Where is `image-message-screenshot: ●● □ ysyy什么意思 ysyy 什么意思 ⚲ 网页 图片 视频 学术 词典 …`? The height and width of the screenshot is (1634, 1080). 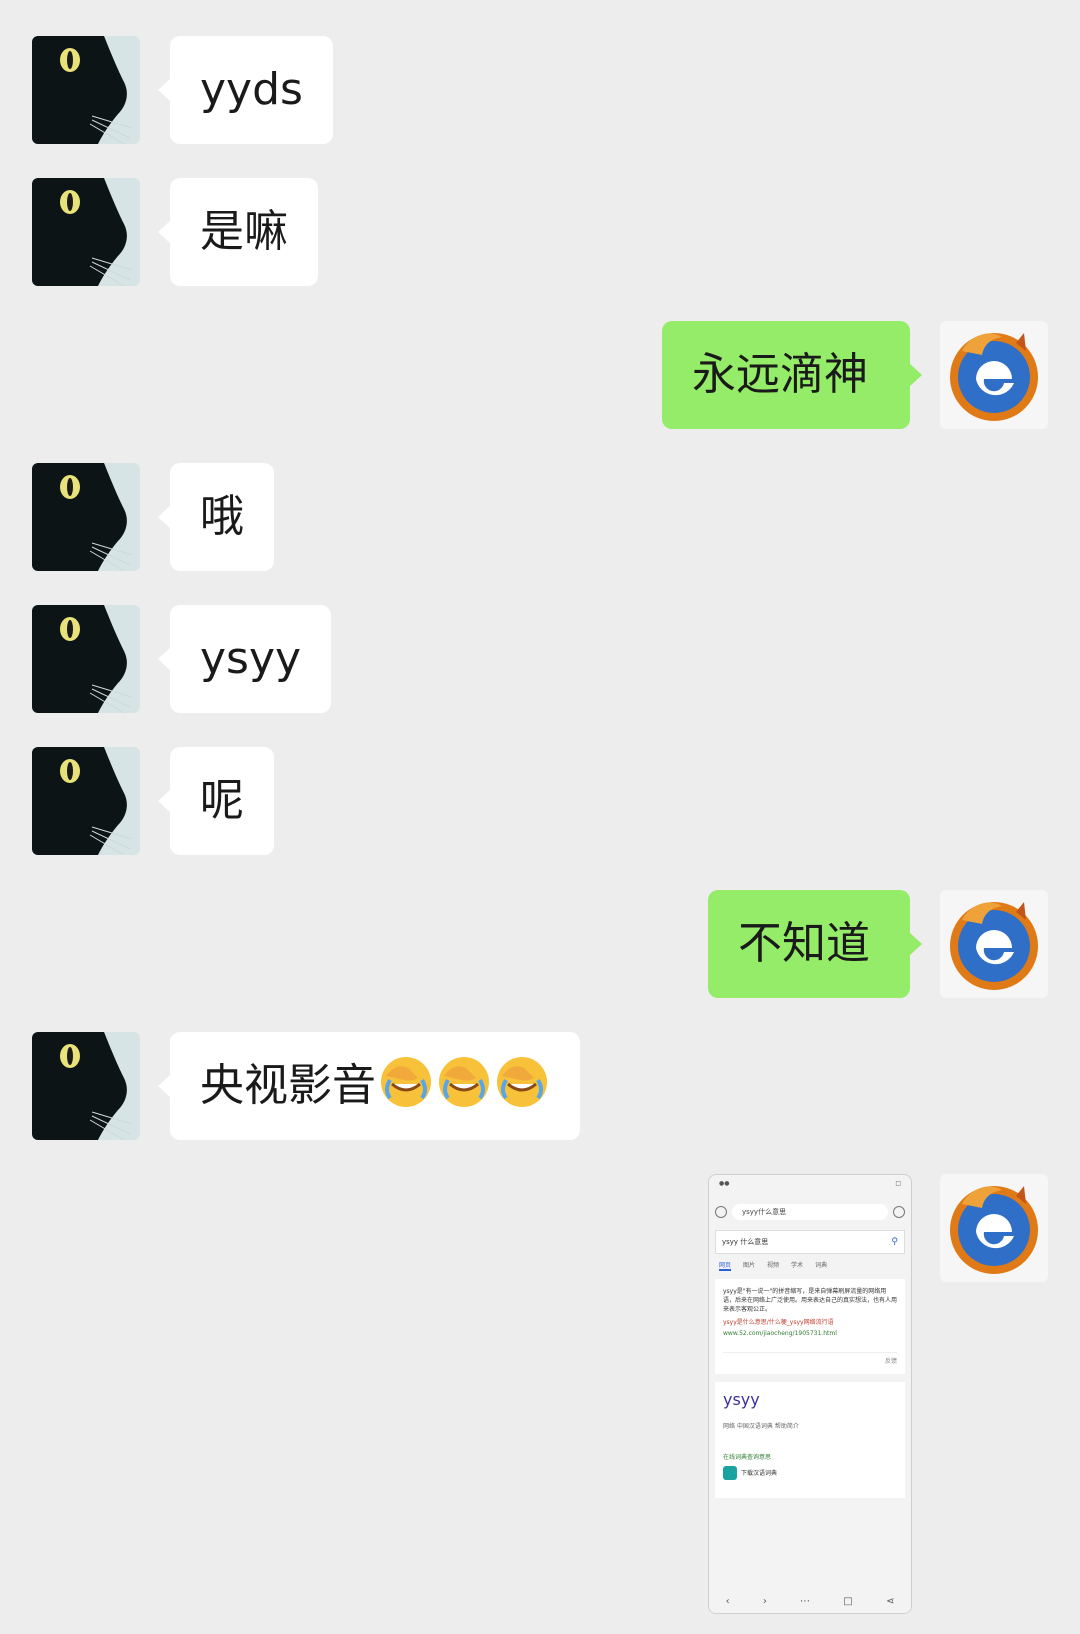
image-message-screenshot: ●● □ ysyy什么意思 ysyy 什么意思 ⚲ 网页 图片 视频 学术 词典 … is located at coordinates (810, 1394).